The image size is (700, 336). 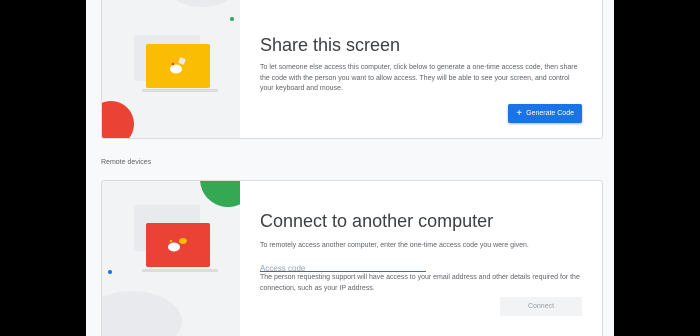 I want to click on plus-icon: +, so click(x=519, y=113).